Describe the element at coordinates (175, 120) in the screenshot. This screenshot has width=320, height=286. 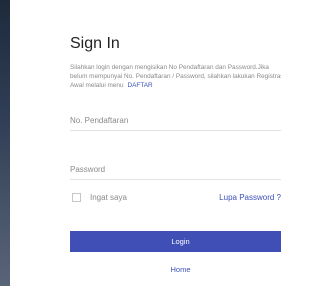
I see `registration-number-input` at that location.